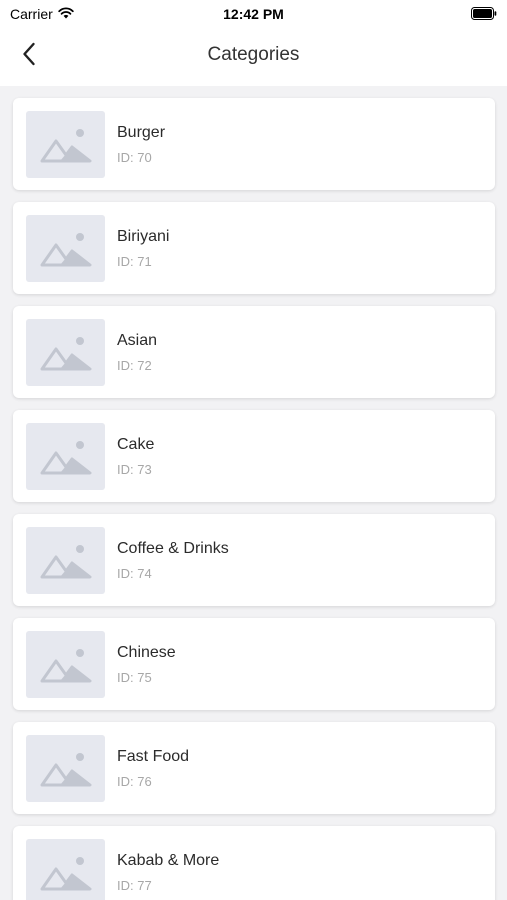 The image size is (507, 900). What do you see at coordinates (484, 13) in the screenshot?
I see `battery-icon` at bounding box center [484, 13].